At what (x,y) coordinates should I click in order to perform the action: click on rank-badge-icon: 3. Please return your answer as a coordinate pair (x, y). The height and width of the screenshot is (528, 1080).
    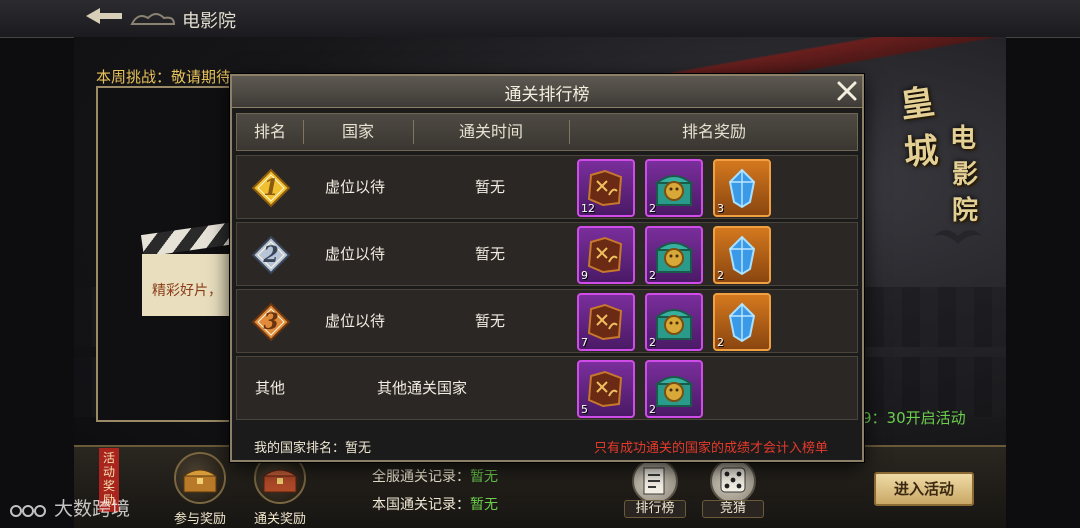
    Looking at the image, I should click on (271, 322).